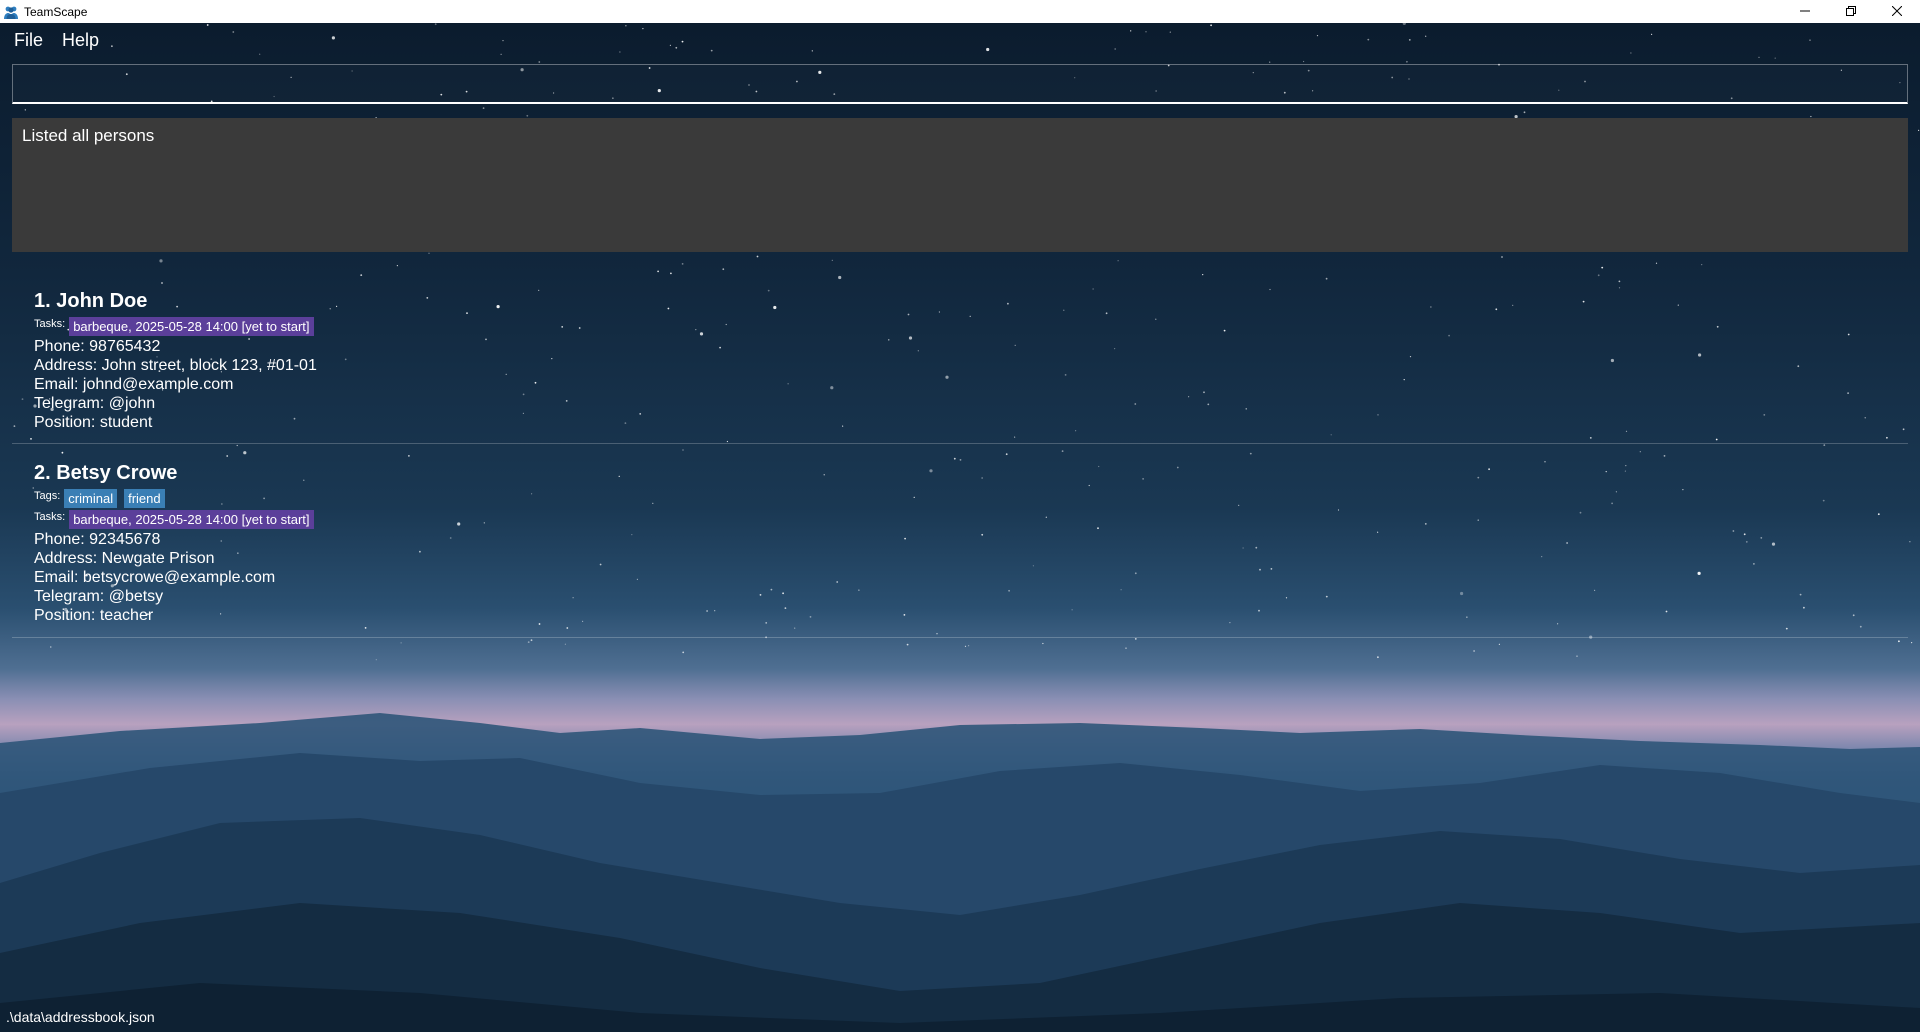  I want to click on tags-row: Tags: criminal friend, so click(971, 498).